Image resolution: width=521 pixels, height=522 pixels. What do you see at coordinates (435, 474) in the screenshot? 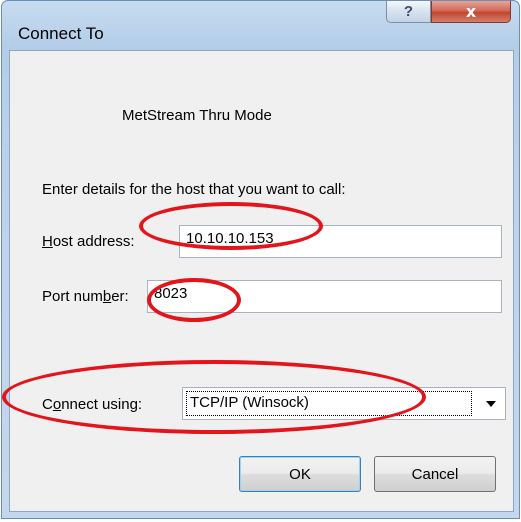
I see `cancel-button: Cancel` at bounding box center [435, 474].